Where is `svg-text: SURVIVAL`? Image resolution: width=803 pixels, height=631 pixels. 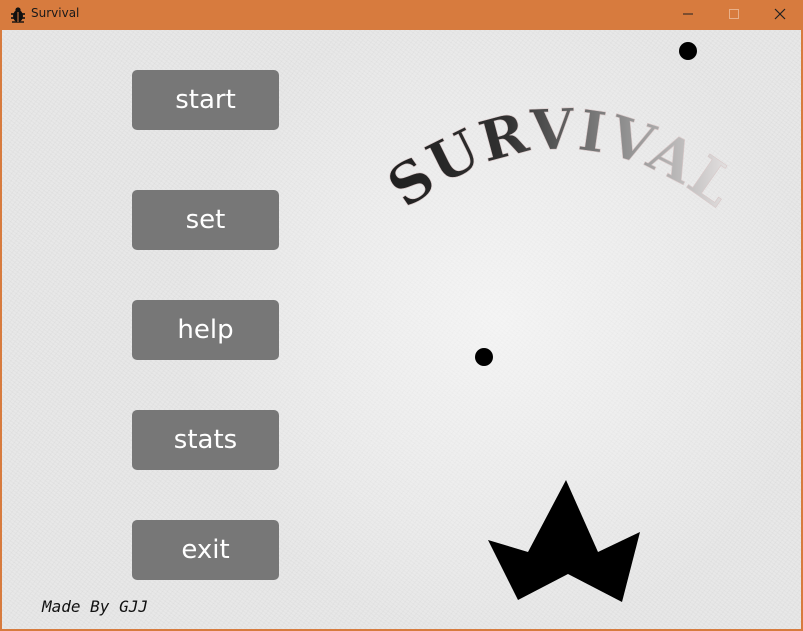 svg-text: SURVIVAL is located at coordinates (562, 158).